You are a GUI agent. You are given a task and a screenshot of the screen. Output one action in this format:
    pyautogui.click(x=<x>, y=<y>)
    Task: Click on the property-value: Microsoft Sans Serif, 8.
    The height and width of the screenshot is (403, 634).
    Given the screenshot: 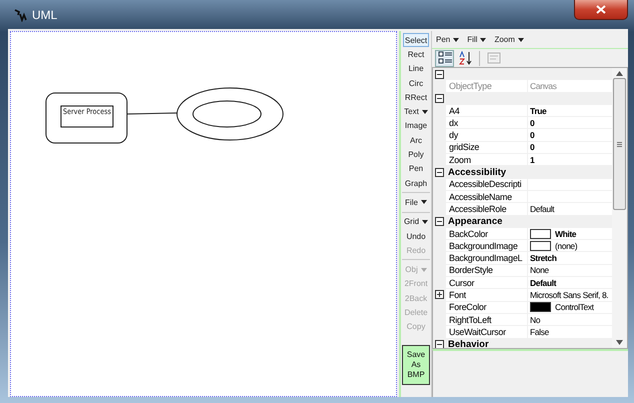 What is the action you would take?
    pyautogui.click(x=569, y=295)
    